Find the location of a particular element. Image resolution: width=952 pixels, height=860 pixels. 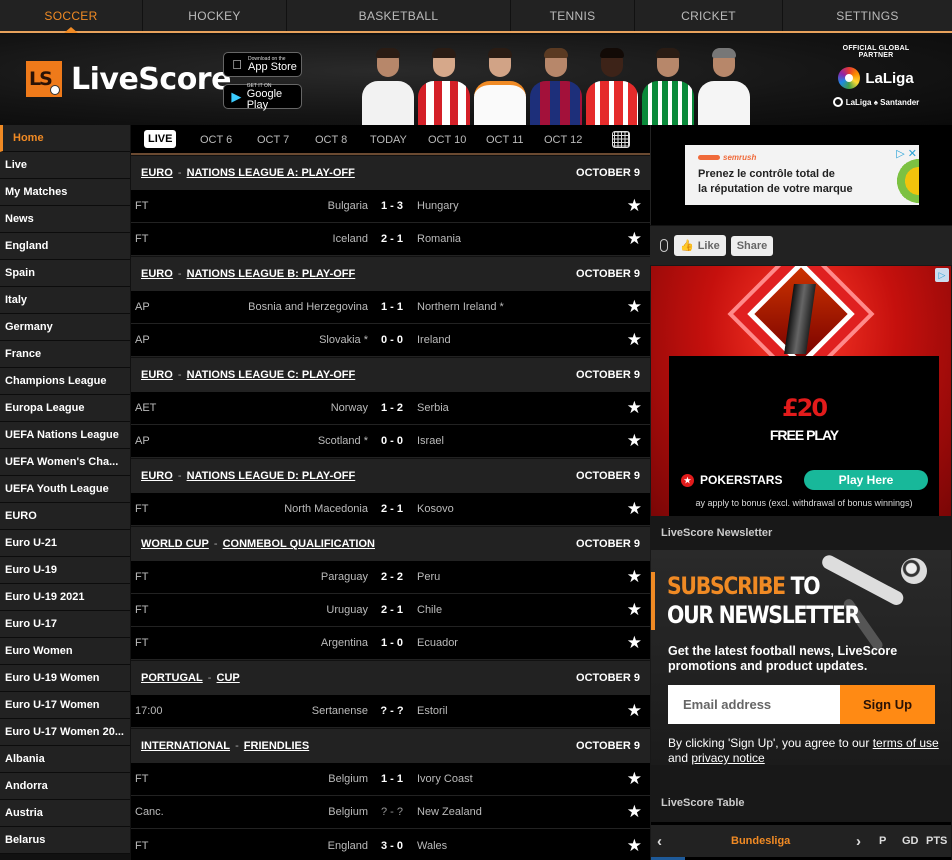

calendar-icon is located at coordinates (621, 139).